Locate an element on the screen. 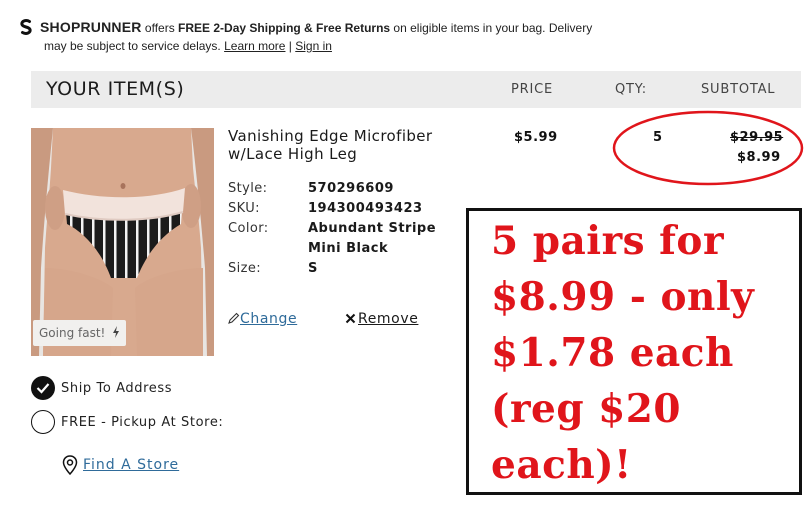  pencil-icon is located at coordinates (234, 318).